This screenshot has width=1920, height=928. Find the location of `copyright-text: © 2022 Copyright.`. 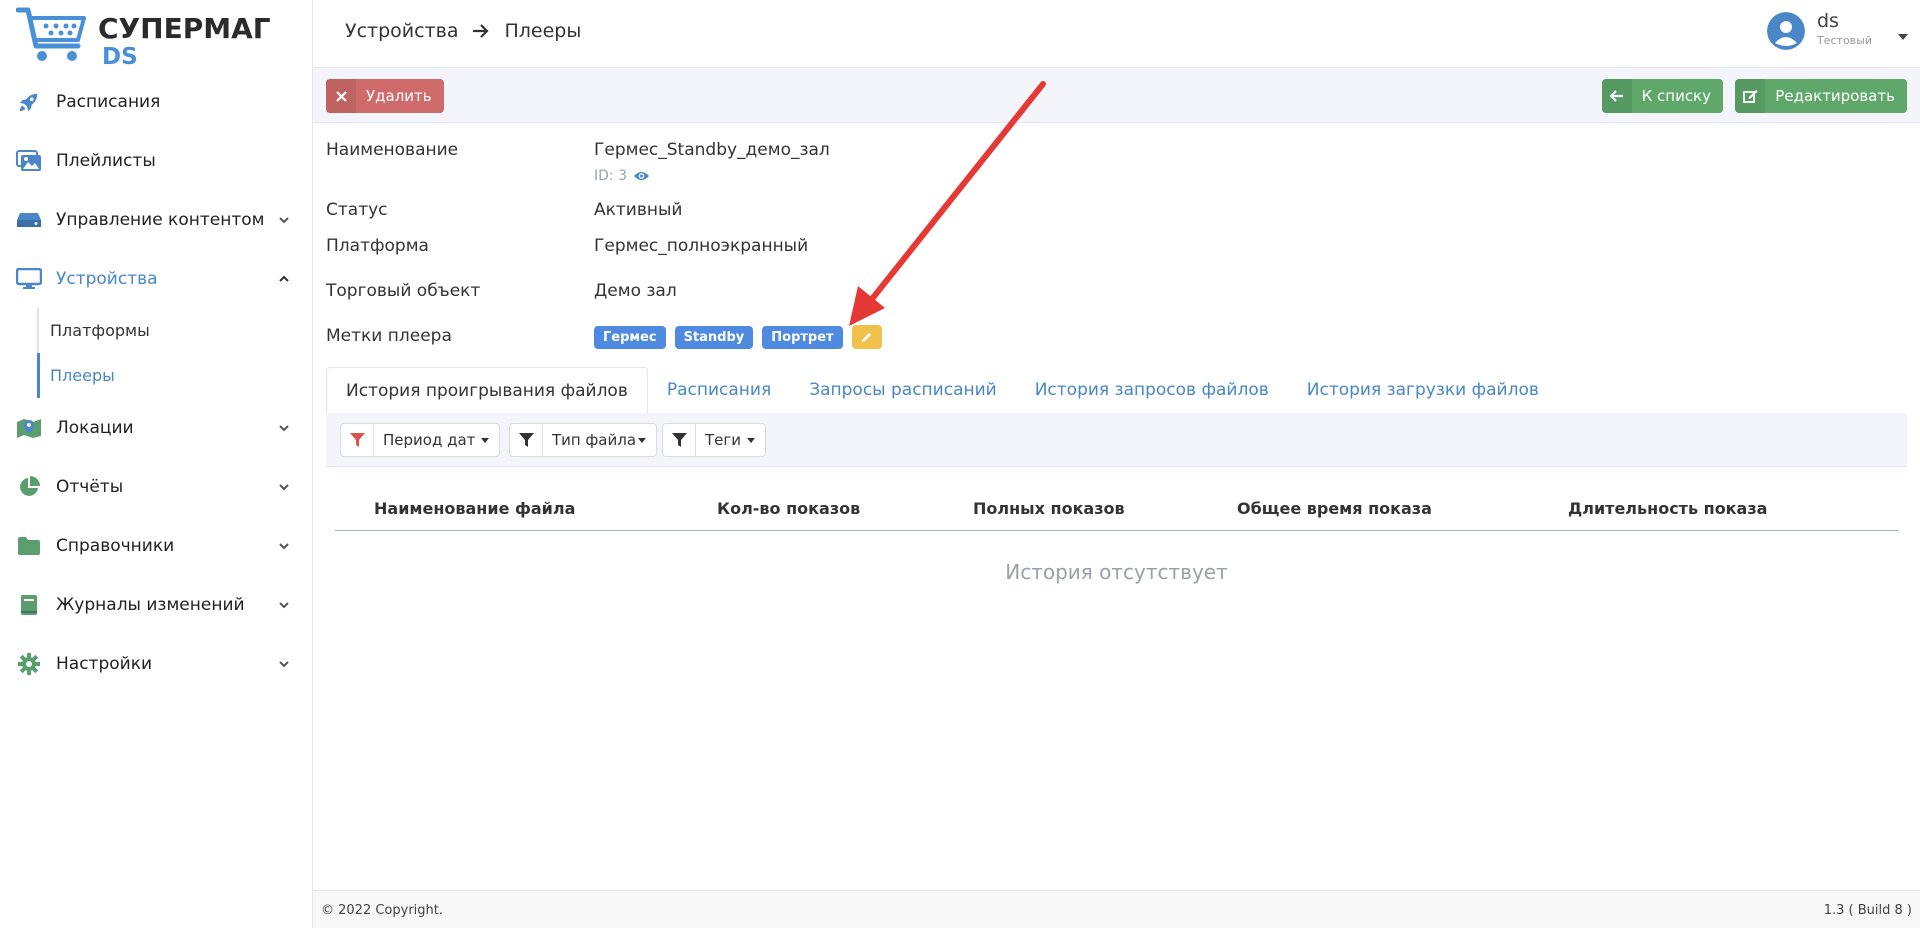

copyright-text: © 2022 Copyright. is located at coordinates (382, 910).